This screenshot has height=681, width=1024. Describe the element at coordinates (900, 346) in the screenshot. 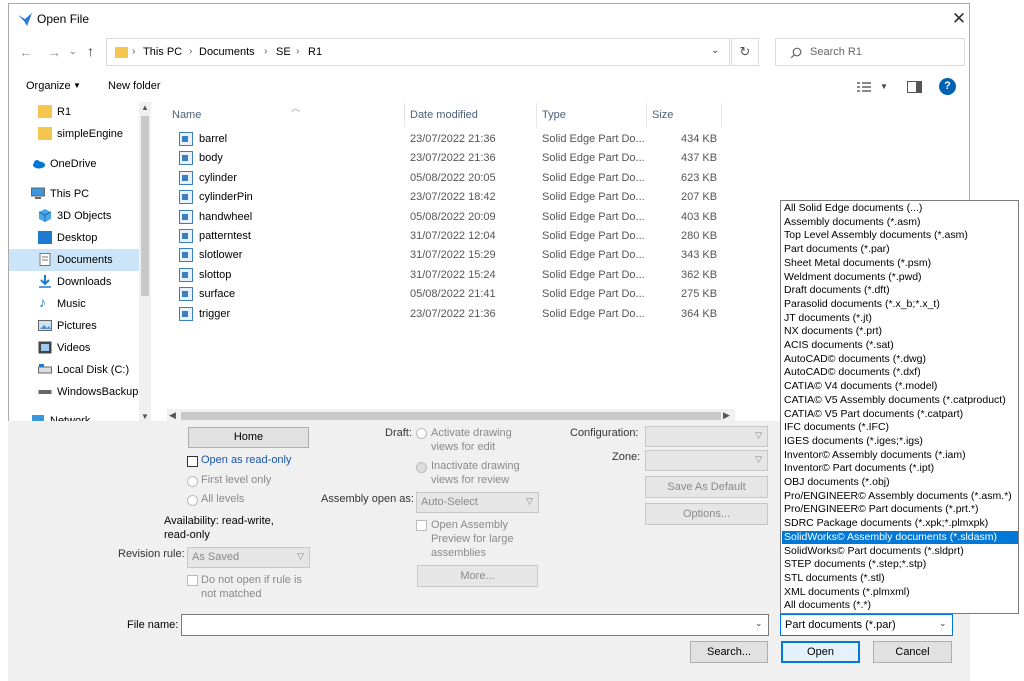

I see `file-type-option: ACIS documents (*.sat)` at that location.